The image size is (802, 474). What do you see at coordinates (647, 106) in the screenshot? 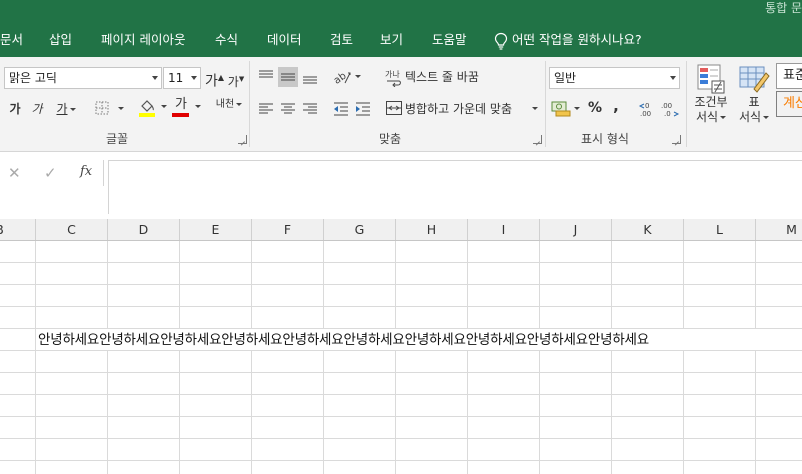
I see `svg-text: 0` at bounding box center [647, 106].